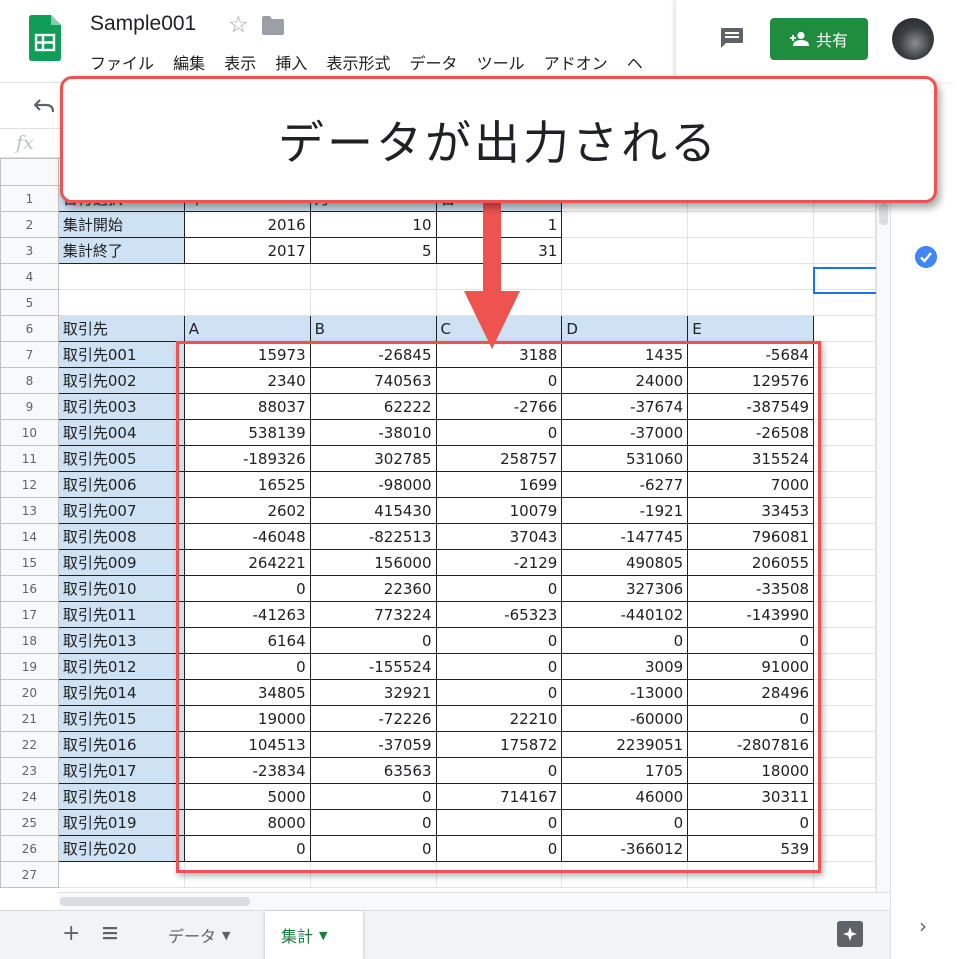 The image size is (958, 959). Describe the element at coordinates (373, 614) in the screenshot. I see `data-value-cell: 773224` at that location.